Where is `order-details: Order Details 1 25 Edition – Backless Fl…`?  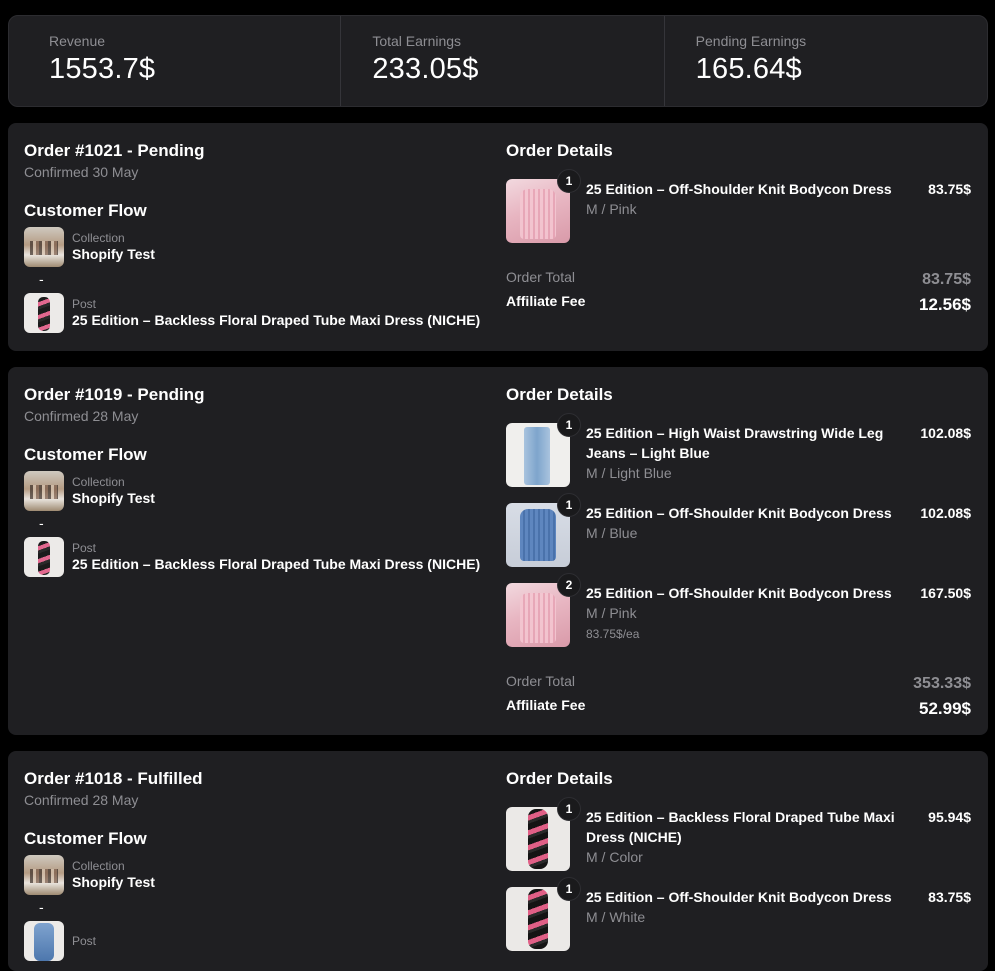
order-details: Order Details 1 25 Edition – Backless Fl… is located at coordinates (738, 860).